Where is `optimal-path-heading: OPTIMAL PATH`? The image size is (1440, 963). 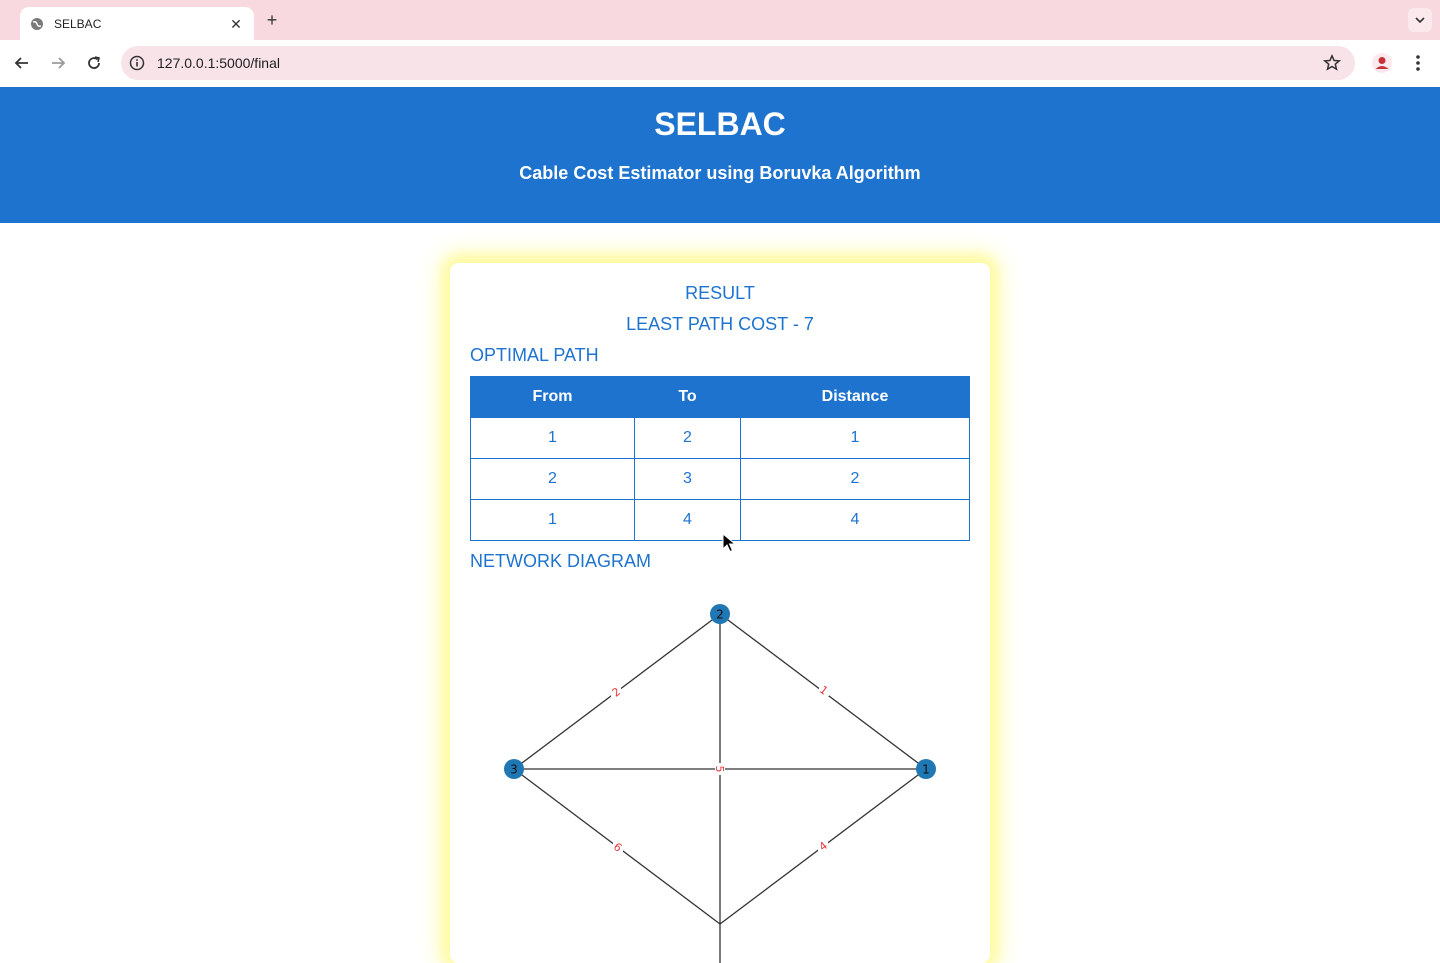 optimal-path-heading: OPTIMAL PATH is located at coordinates (534, 355).